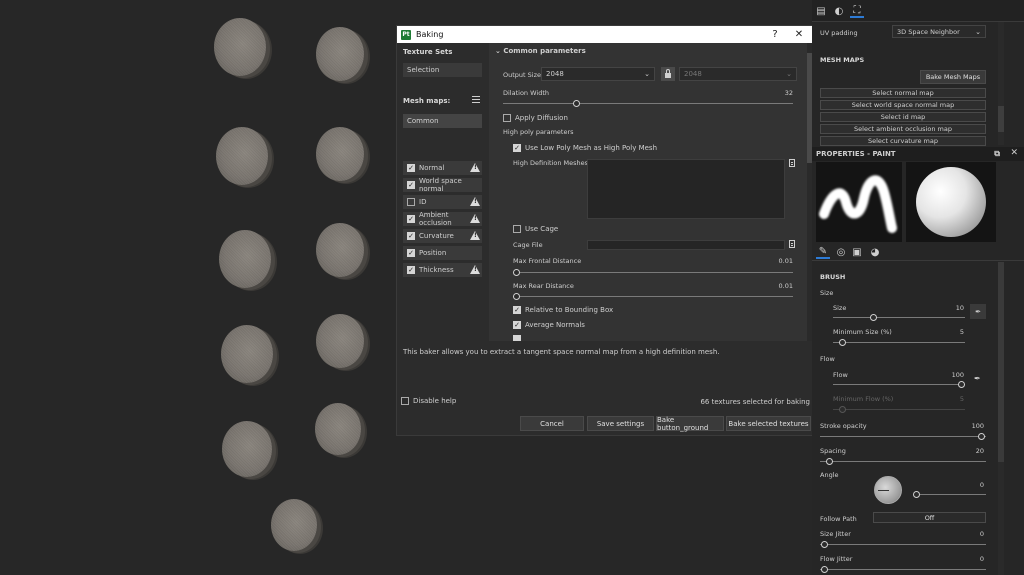  I want to click on use-low-poly-checkbox: ✓ Use Low Poly Mesh as High Poly Mesh, so click(585, 148).